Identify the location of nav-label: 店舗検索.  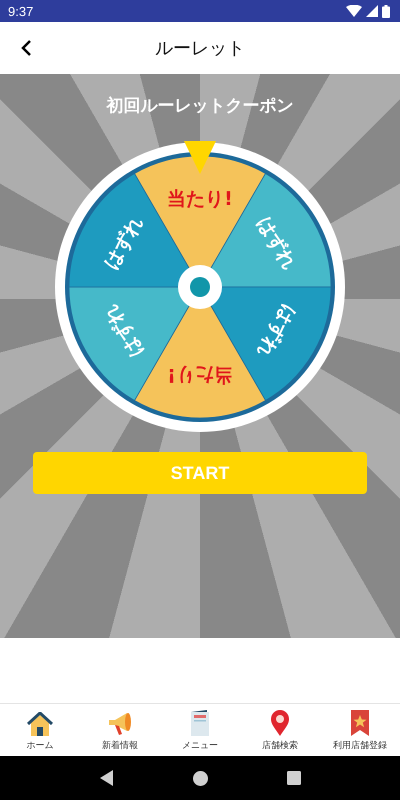
(280, 745).